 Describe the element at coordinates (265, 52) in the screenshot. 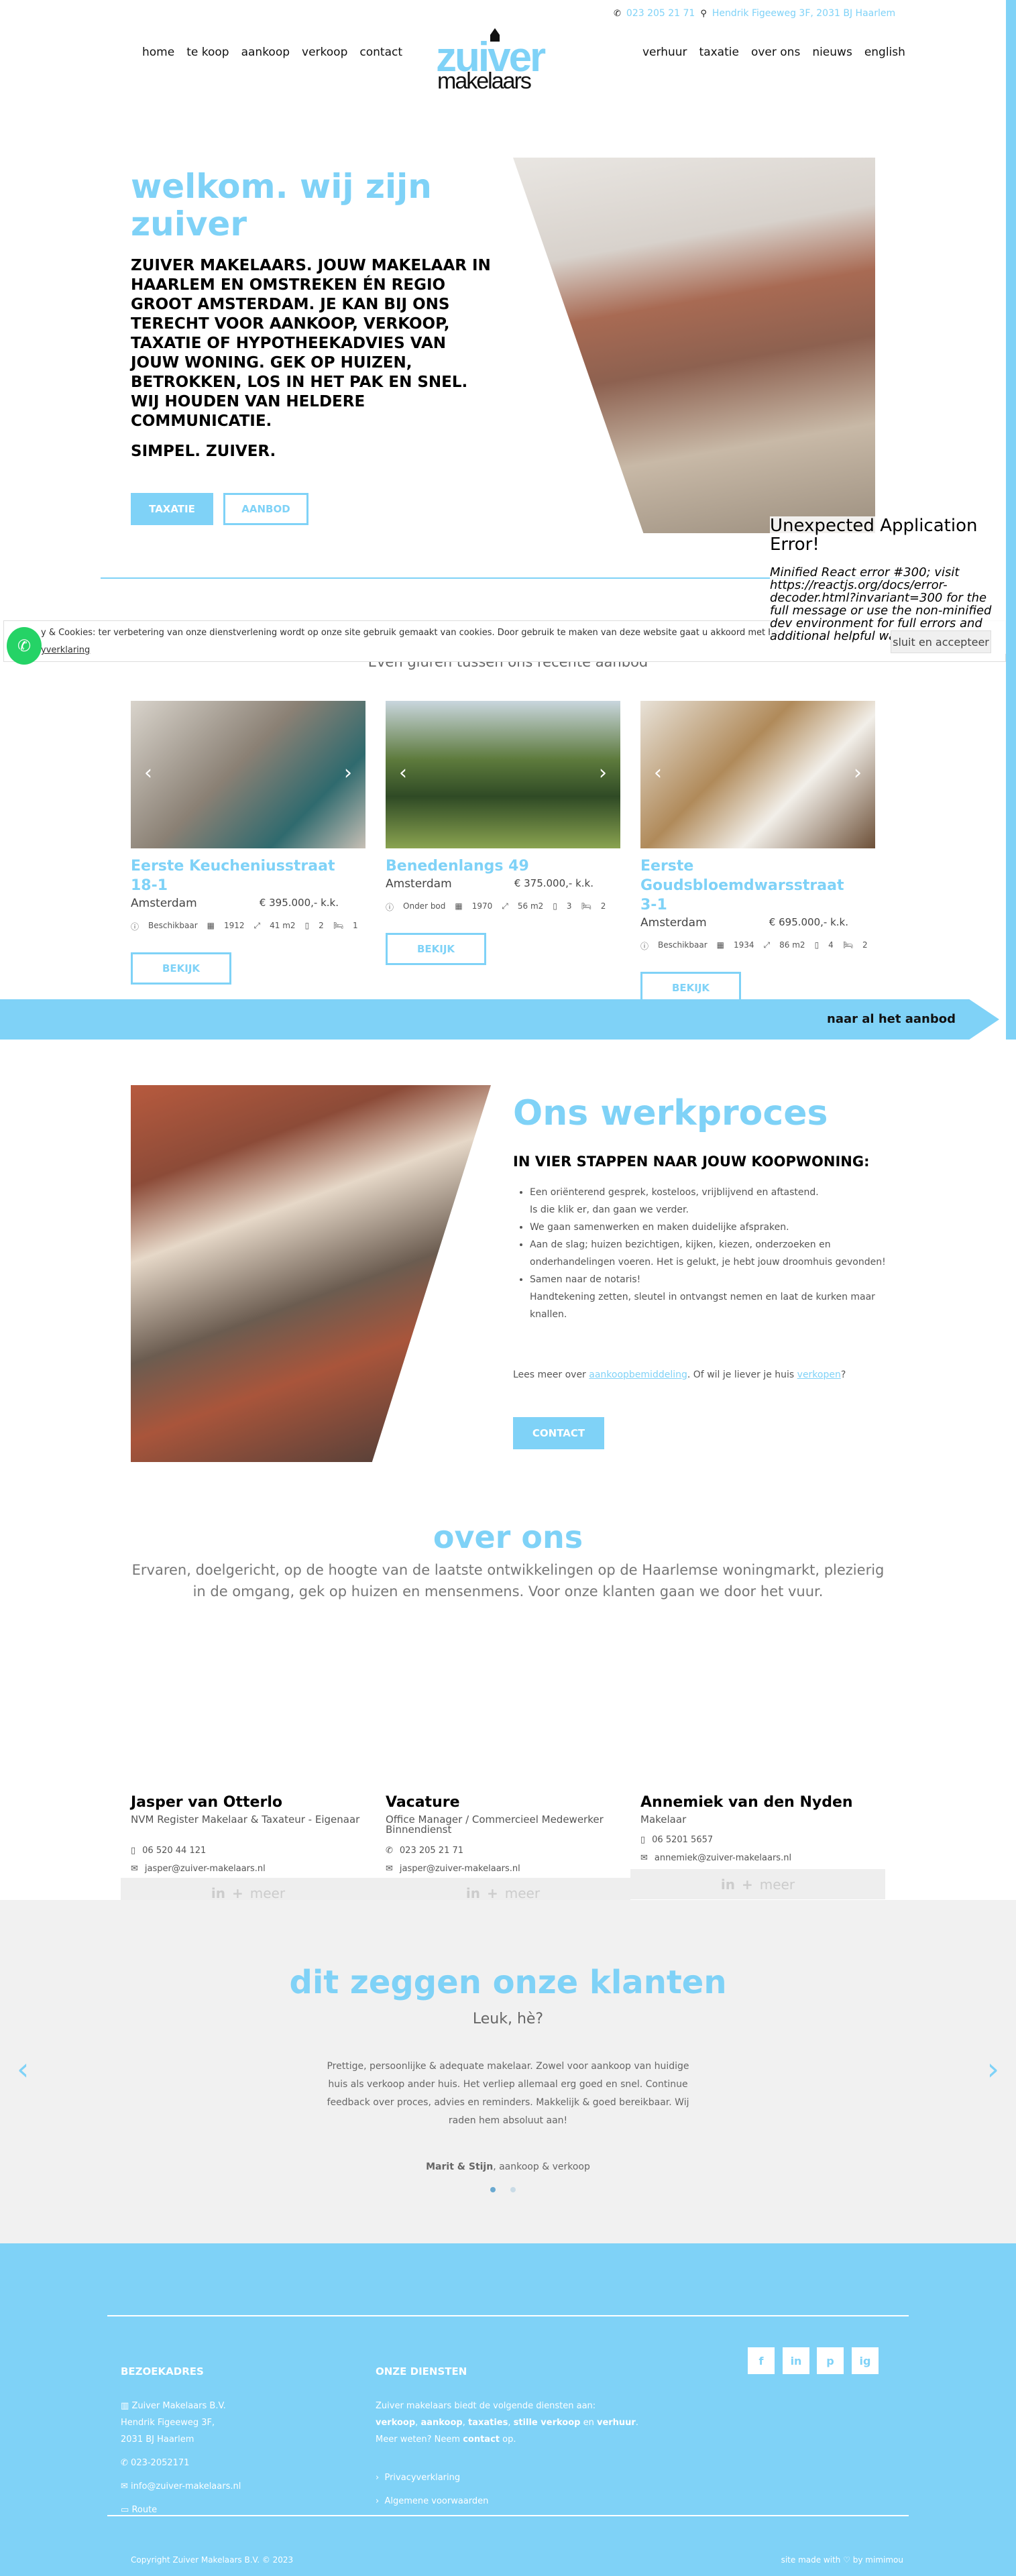

I see `nav-aankoop: aankoop` at that location.